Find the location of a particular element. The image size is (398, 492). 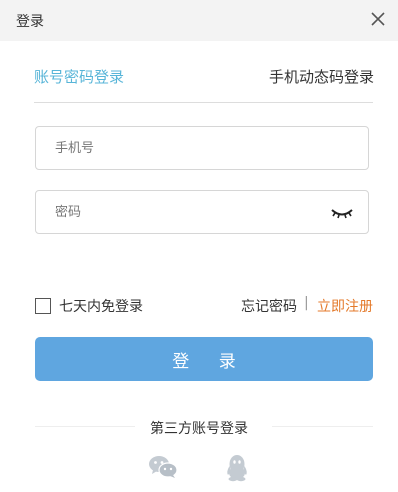

password-field-box is located at coordinates (202, 212).